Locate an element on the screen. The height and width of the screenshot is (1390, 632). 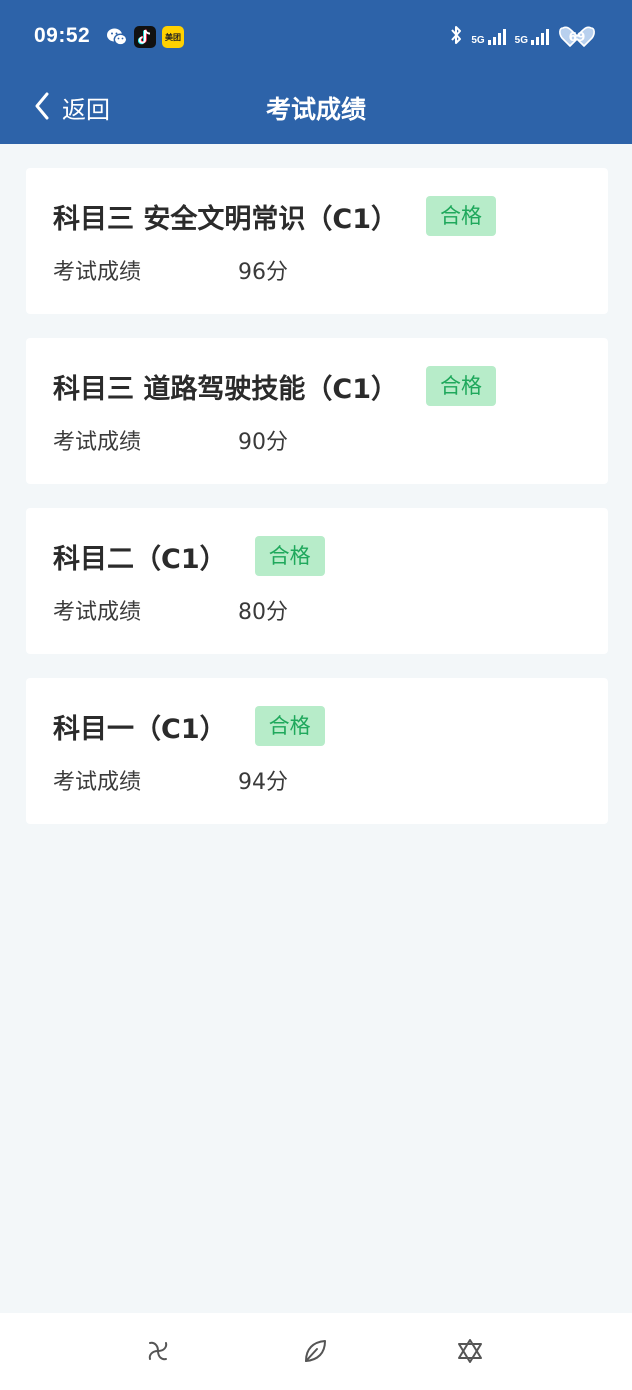
back-button: 返回 is located at coordinates (72, 107).